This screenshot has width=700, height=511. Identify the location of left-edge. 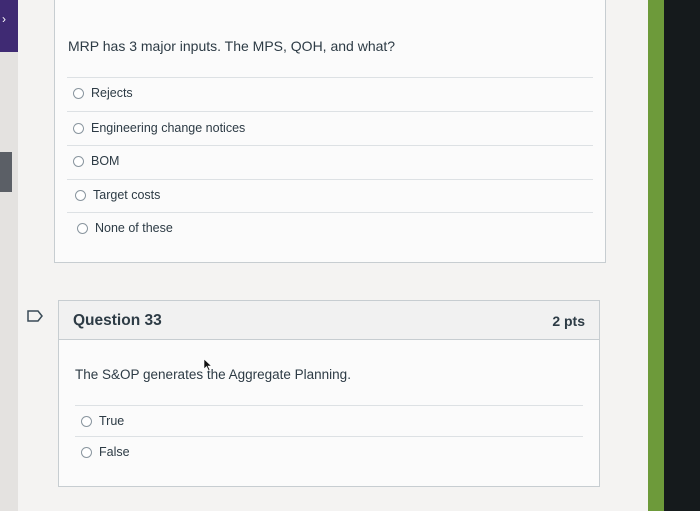
(9, 255).